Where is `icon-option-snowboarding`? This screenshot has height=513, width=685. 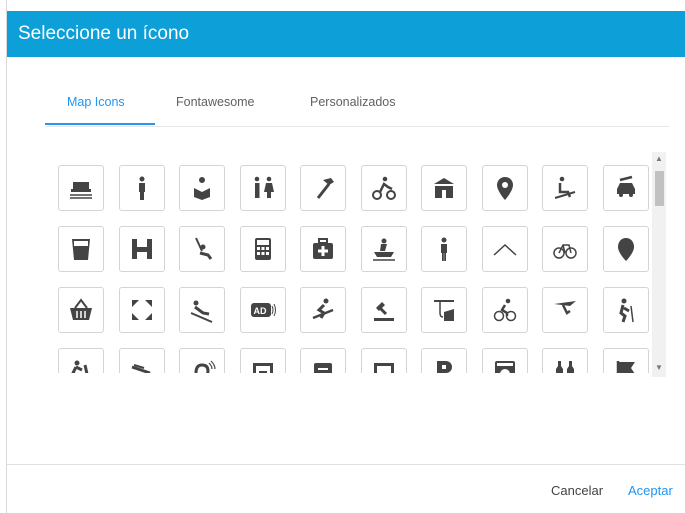
icon-option-snowboarding is located at coordinates (323, 310).